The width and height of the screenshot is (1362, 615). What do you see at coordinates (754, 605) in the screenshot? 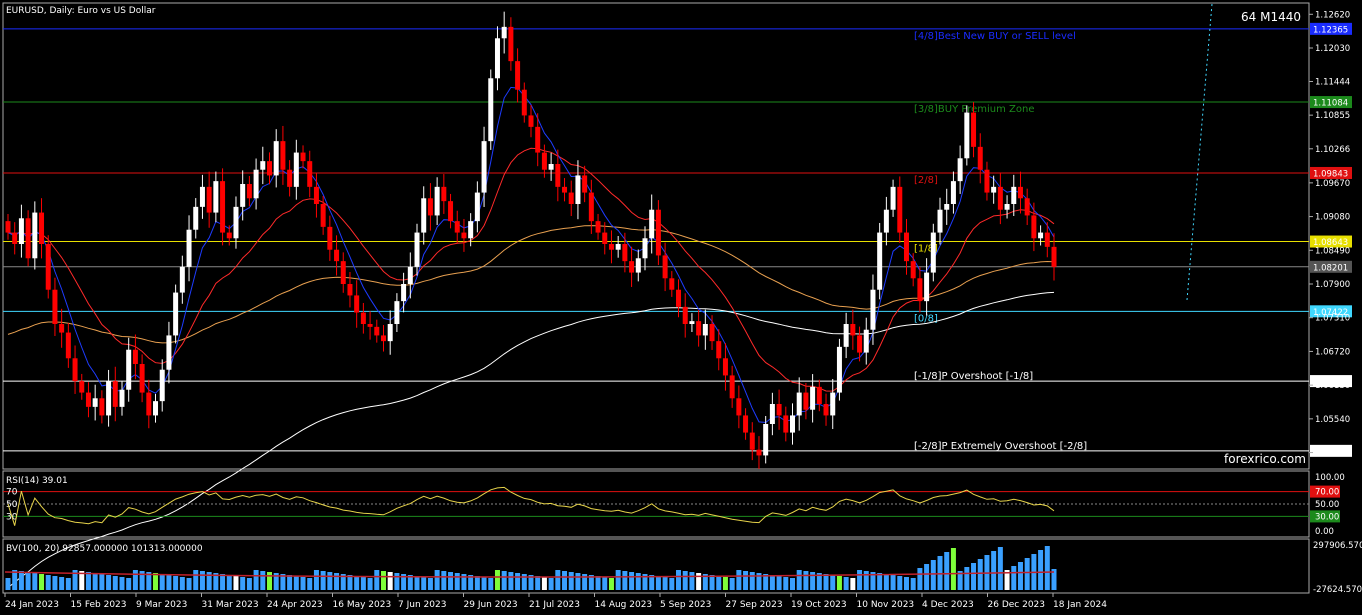
I see `date-label: 27 Sep 2023` at bounding box center [754, 605].